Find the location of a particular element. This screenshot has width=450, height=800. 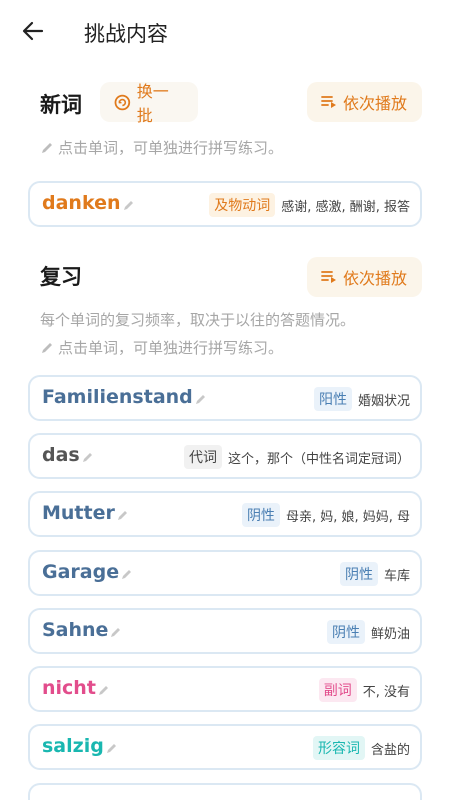

word-card-partial is located at coordinates (225, 791).